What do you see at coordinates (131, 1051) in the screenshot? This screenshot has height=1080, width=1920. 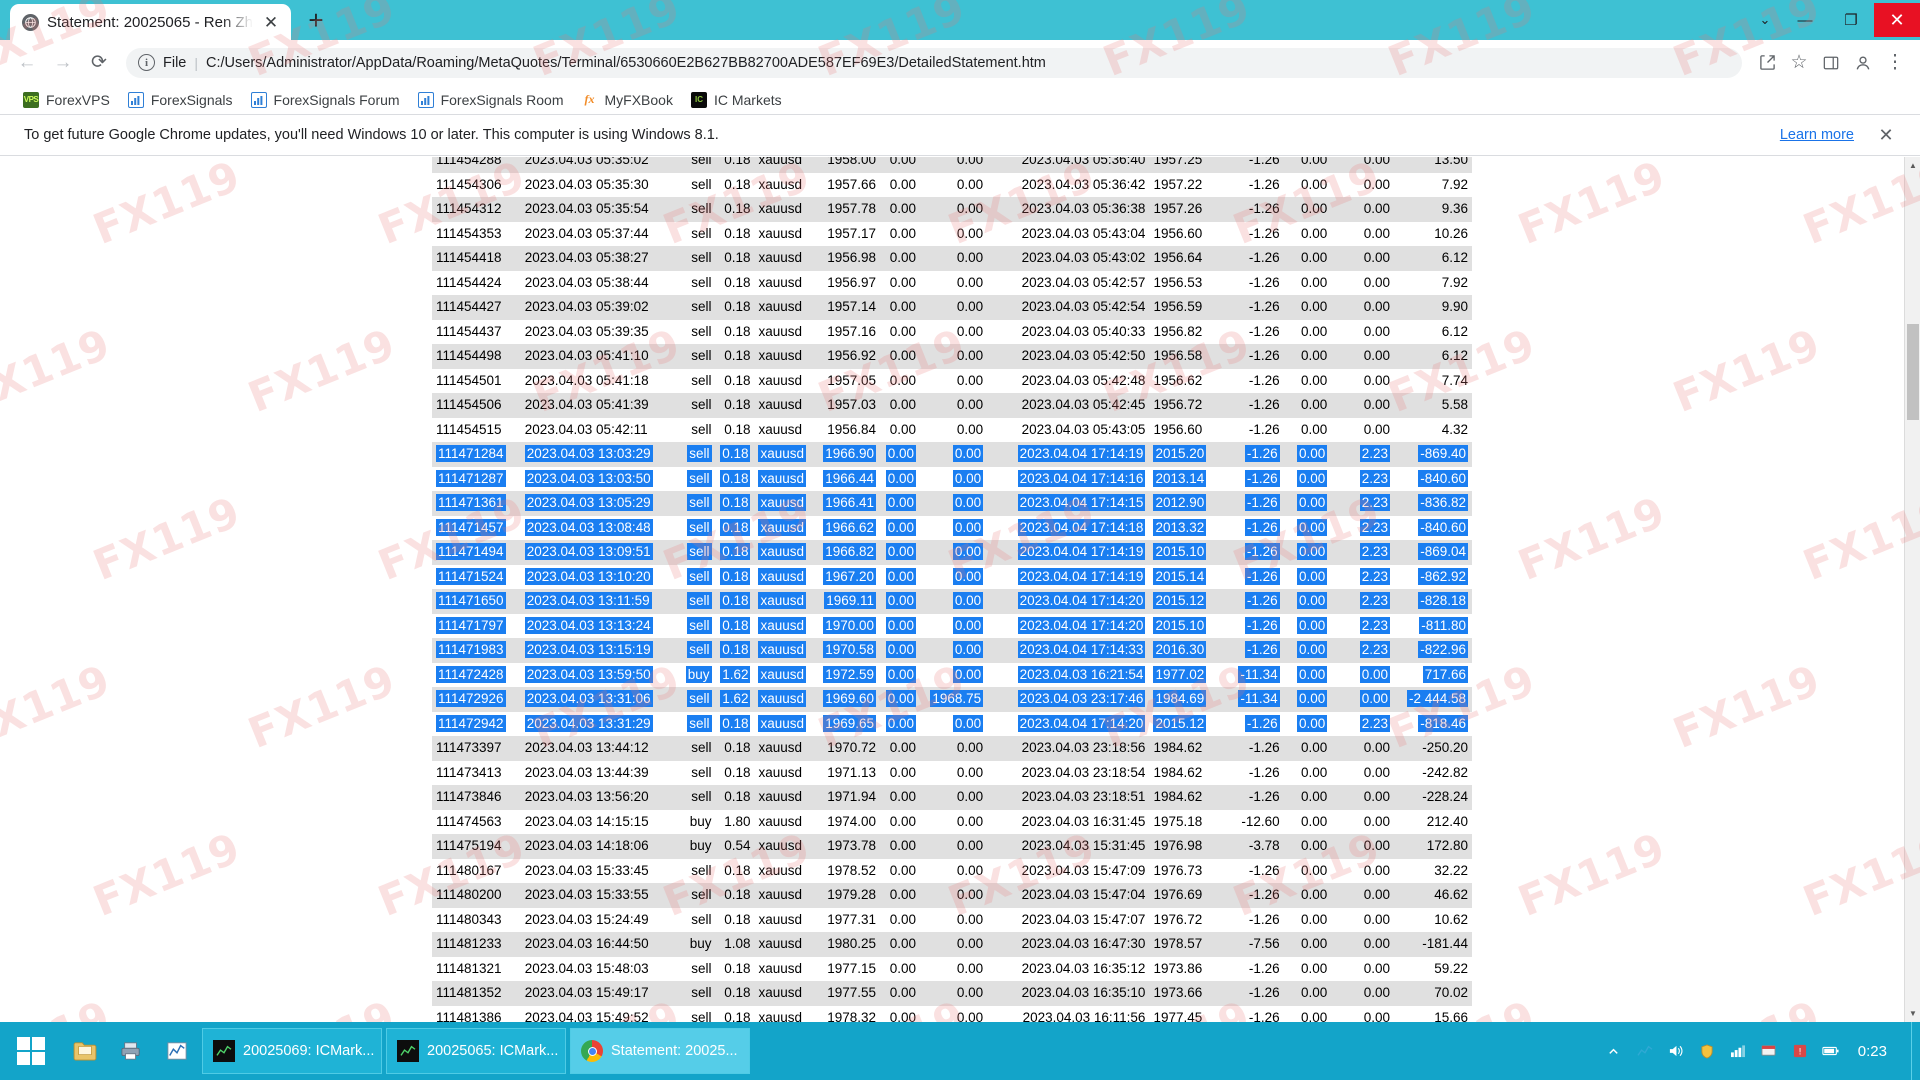 I see `quick-launch-printer` at bounding box center [131, 1051].